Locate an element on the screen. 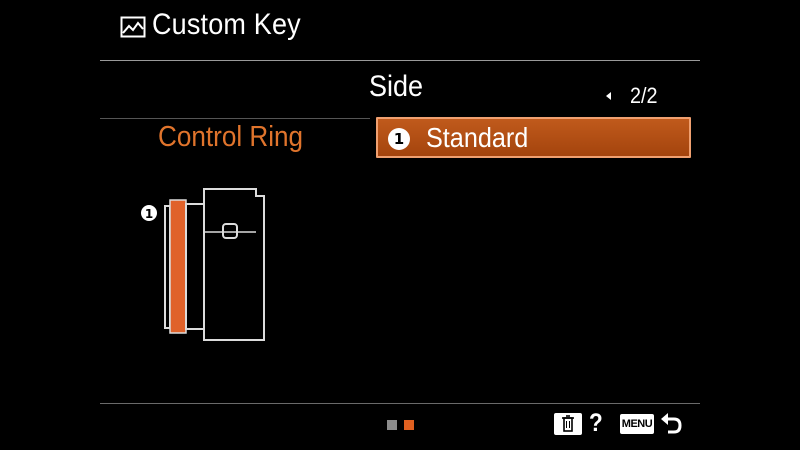 The height and width of the screenshot is (450, 800). return-arrow-icon is located at coordinates (672, 424).